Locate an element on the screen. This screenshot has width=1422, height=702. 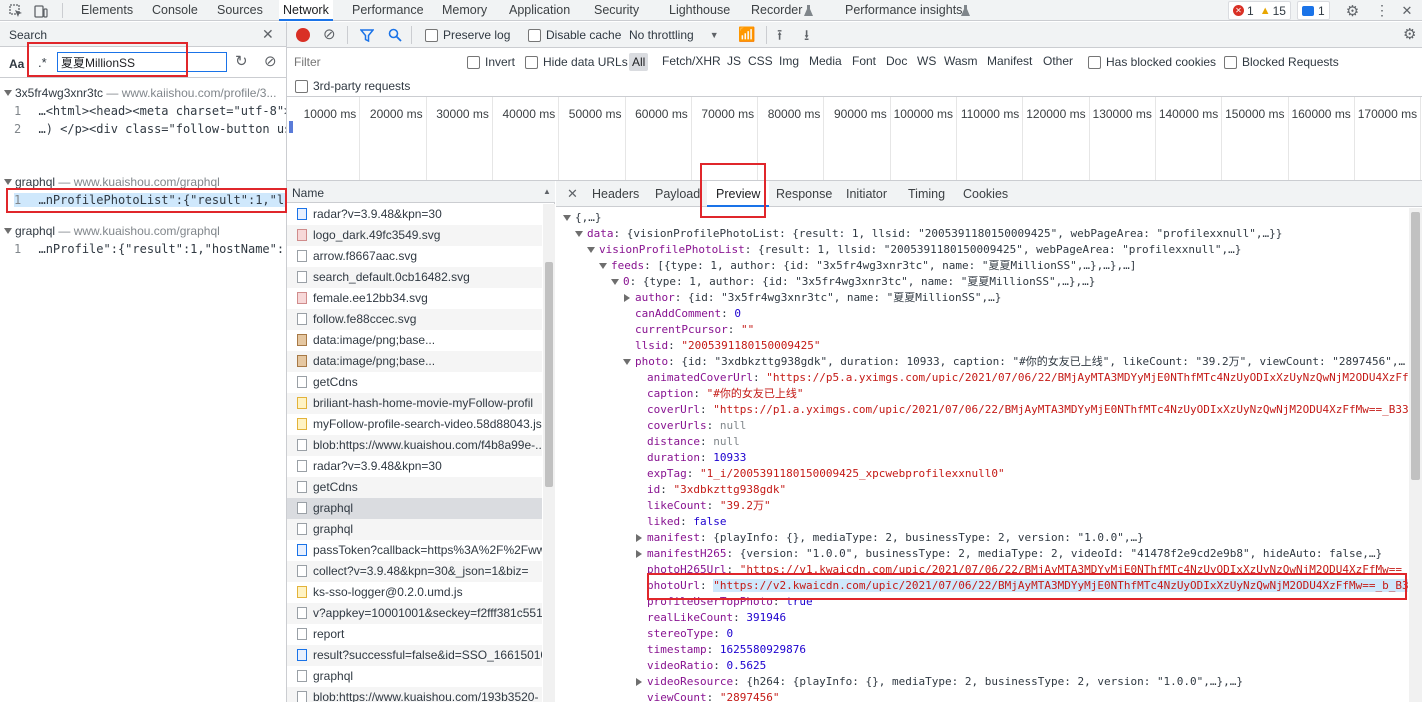
throttling-select: No throttling ▼ is located at coordinates (674, 35).